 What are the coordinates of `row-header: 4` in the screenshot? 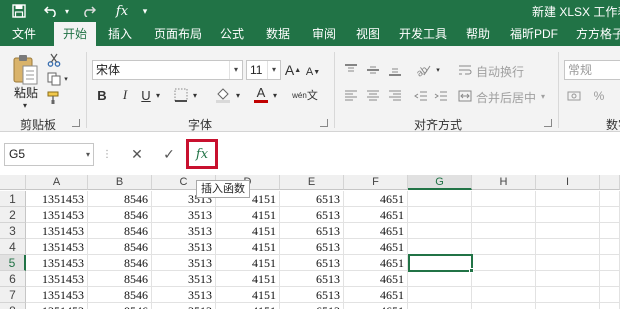 It's located at (13, 247).